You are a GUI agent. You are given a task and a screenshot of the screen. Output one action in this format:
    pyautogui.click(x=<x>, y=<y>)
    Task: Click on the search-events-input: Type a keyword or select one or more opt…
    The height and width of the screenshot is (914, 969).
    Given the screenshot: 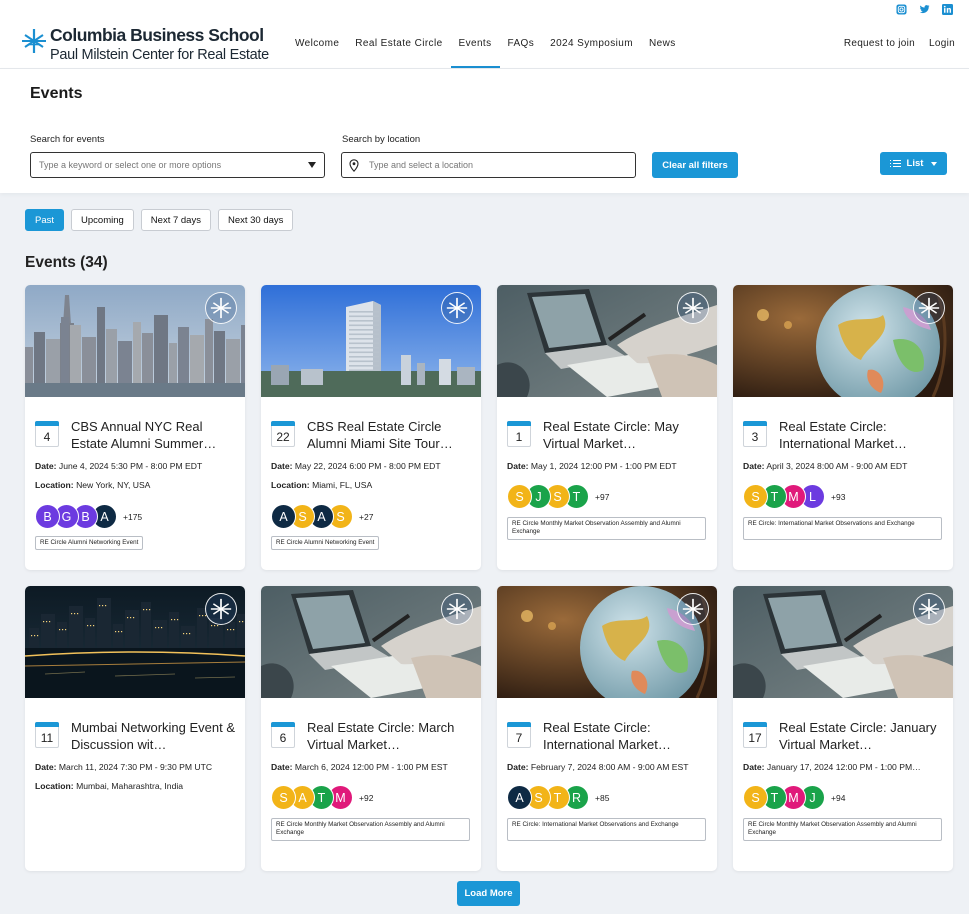 What is the action you would take?
    pyautogui.click(x=177, y=165)
    